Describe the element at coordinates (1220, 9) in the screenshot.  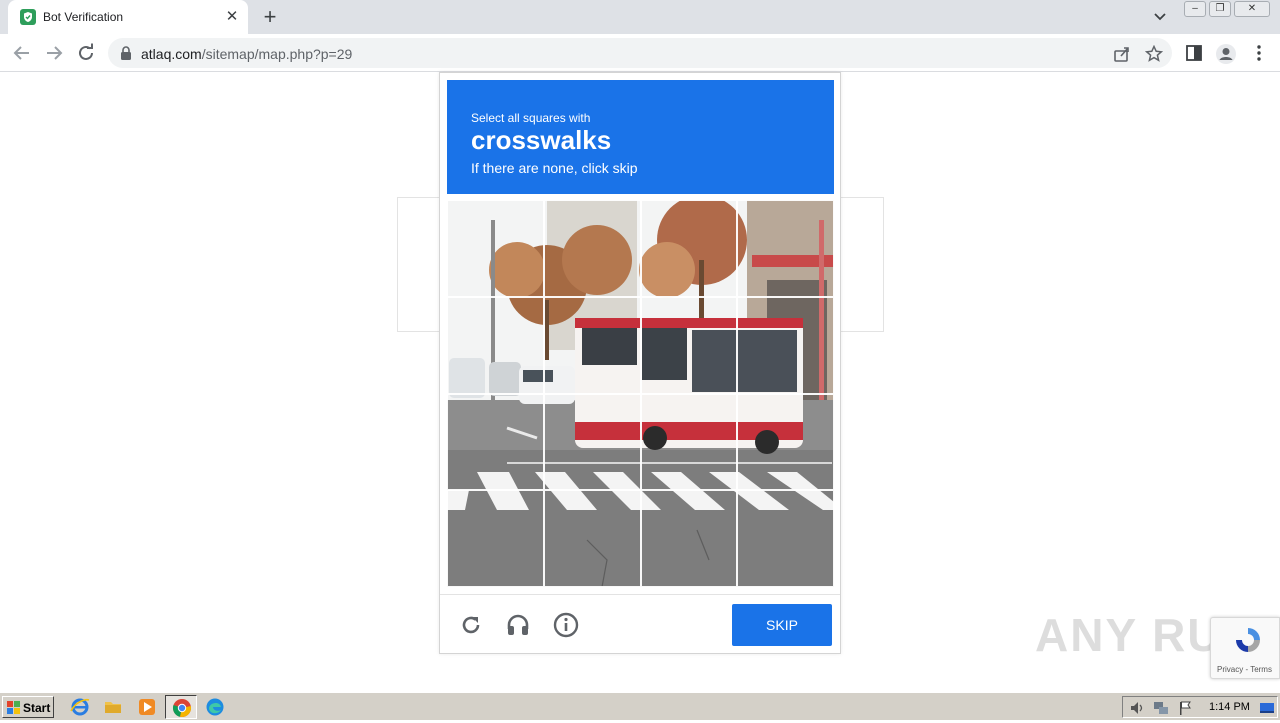
I see `restore-window-button: ❐` at that location.